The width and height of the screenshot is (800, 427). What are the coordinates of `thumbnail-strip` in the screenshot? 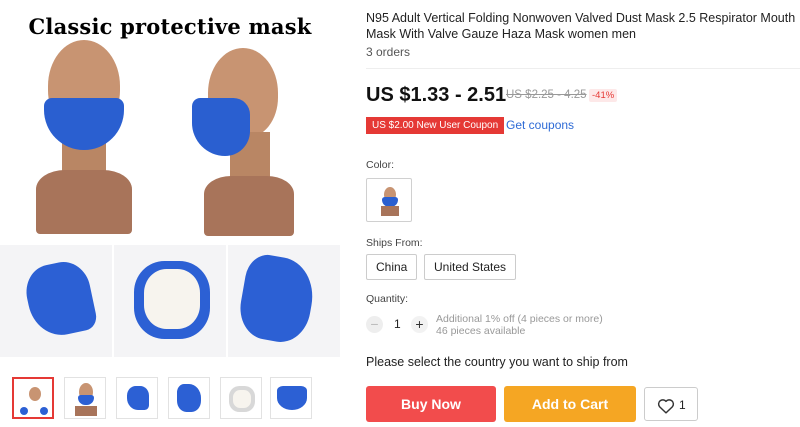 It's located at (177, 399).